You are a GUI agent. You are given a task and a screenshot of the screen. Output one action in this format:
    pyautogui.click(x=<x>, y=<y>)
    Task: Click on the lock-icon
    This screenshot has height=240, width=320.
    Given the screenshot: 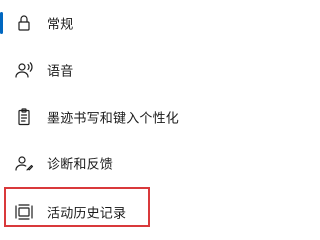 What is the action you would take?
    pyautogui.click(x=24, y=23)
    